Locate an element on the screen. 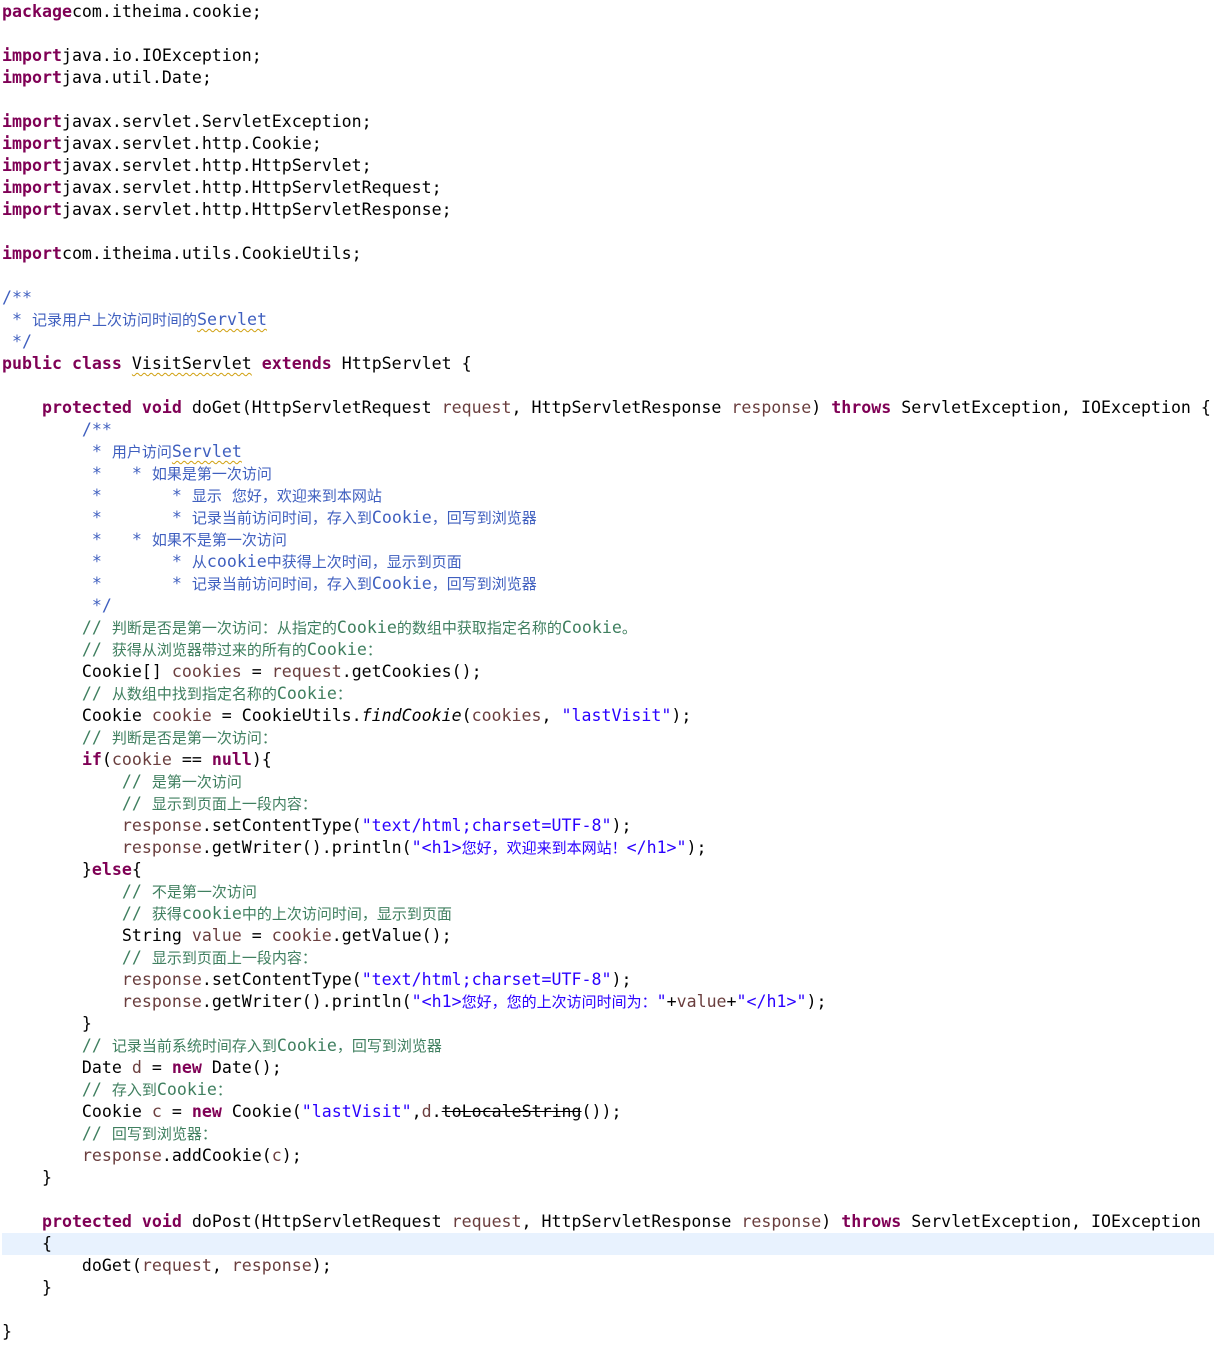 The width and height of the screenshot is (1214, 1363). code-line: if(cookie == null){ is located at coordinates (608, 760).